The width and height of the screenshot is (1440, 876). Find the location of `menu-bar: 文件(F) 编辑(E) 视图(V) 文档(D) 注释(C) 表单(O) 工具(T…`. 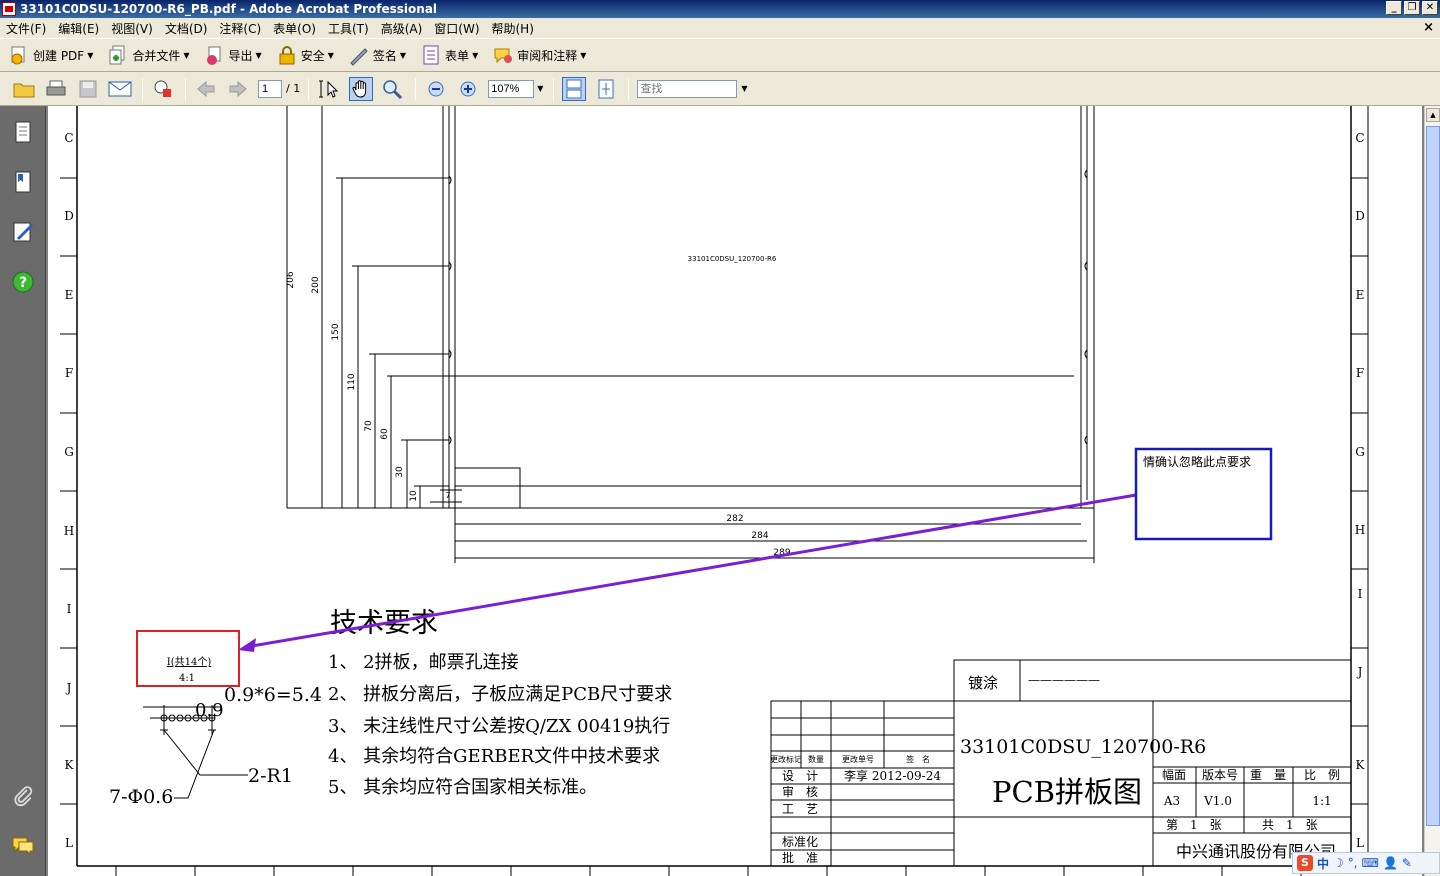

menu-bar: 文件(F) 编辑(E) 视图(V) 文档(D) 注释(C) 表单(O) 工具(T… is located at coordinates (720, 28).